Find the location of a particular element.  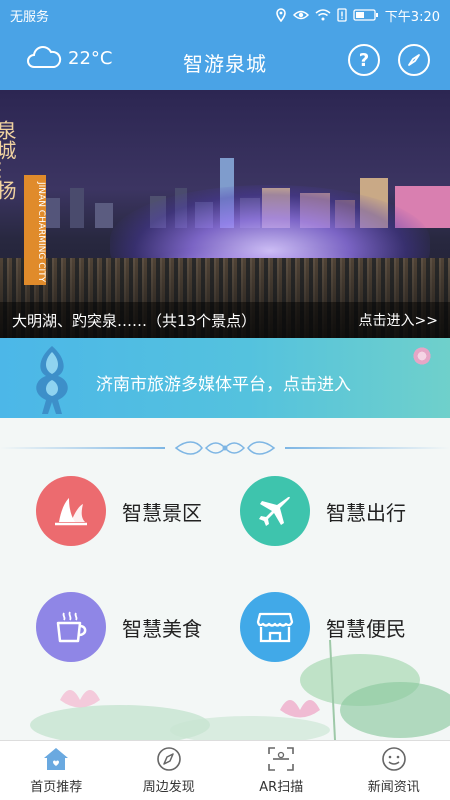

media-platform-banner: 济南市旅游多媒体平台，点击进入 is located at coordinates (225, 378).